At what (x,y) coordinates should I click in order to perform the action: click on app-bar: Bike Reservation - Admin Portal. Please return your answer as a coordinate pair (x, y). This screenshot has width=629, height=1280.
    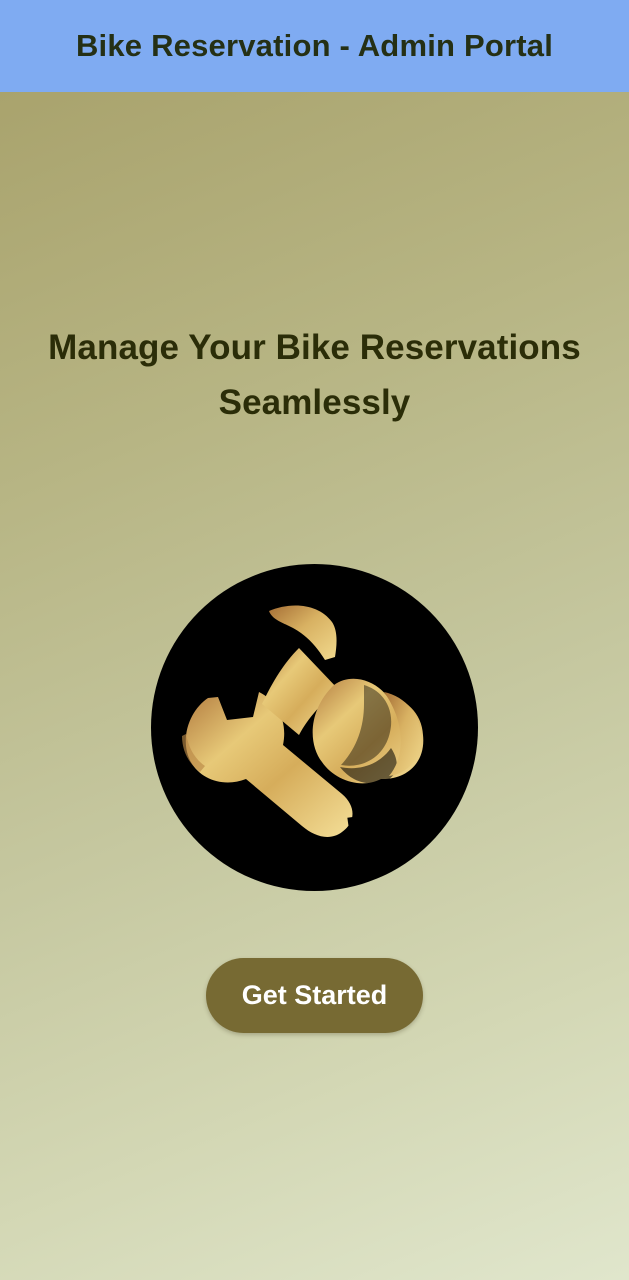
    Looking at the image, I should click on (314, 46).